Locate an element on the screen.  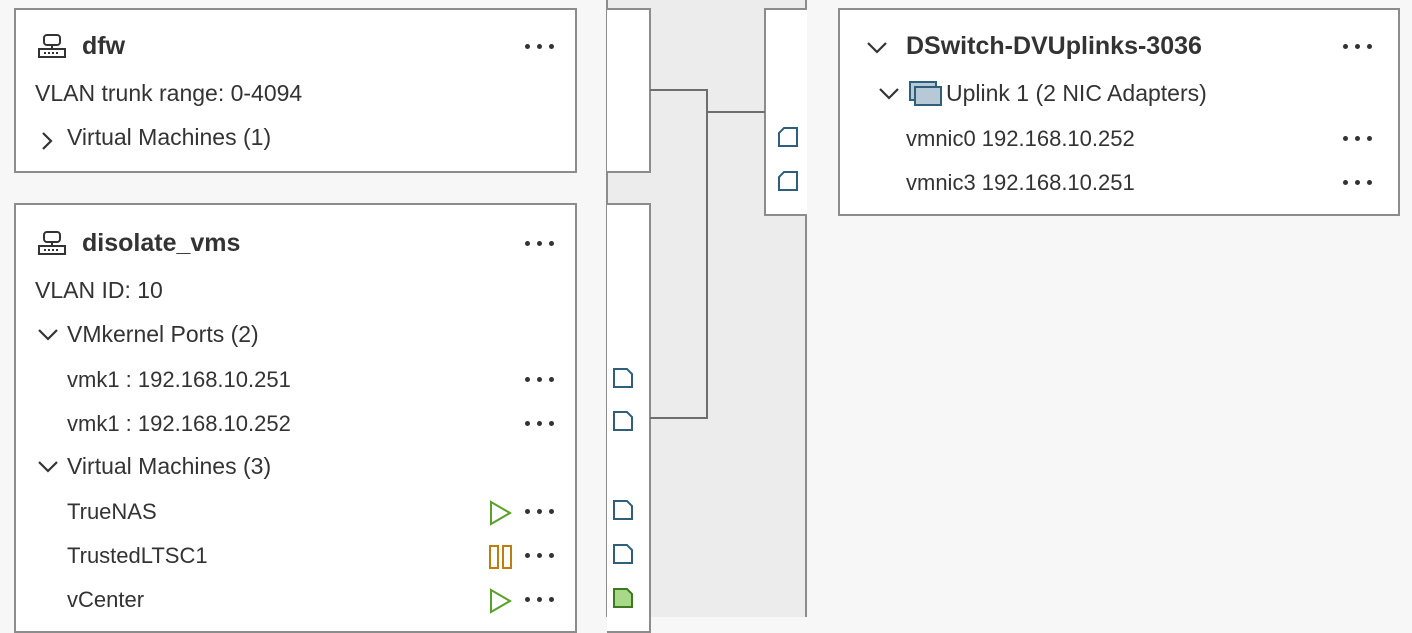
nic-item: vmnic3 192.168.10.251 is located at coordinates (1020, 183).